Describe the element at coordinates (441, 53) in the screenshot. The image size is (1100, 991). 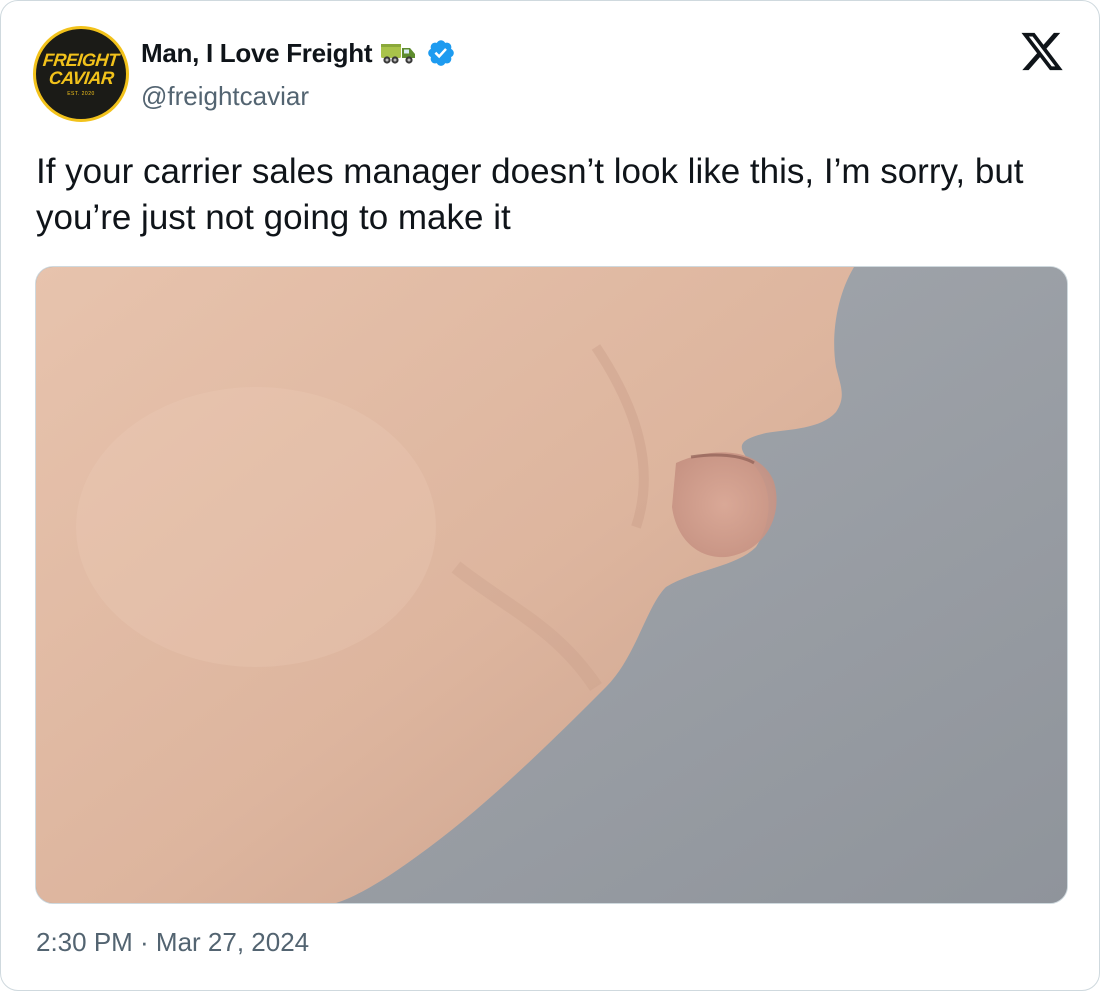
I see `verified-badge-icon` at that location.